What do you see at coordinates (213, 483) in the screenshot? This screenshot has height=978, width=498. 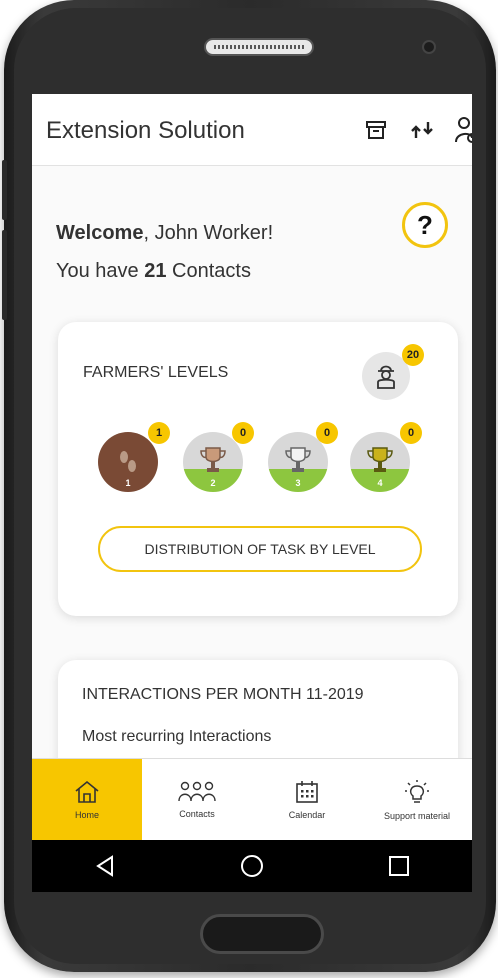 I see `level-2-number: 2` at bounding box center [213, 483].